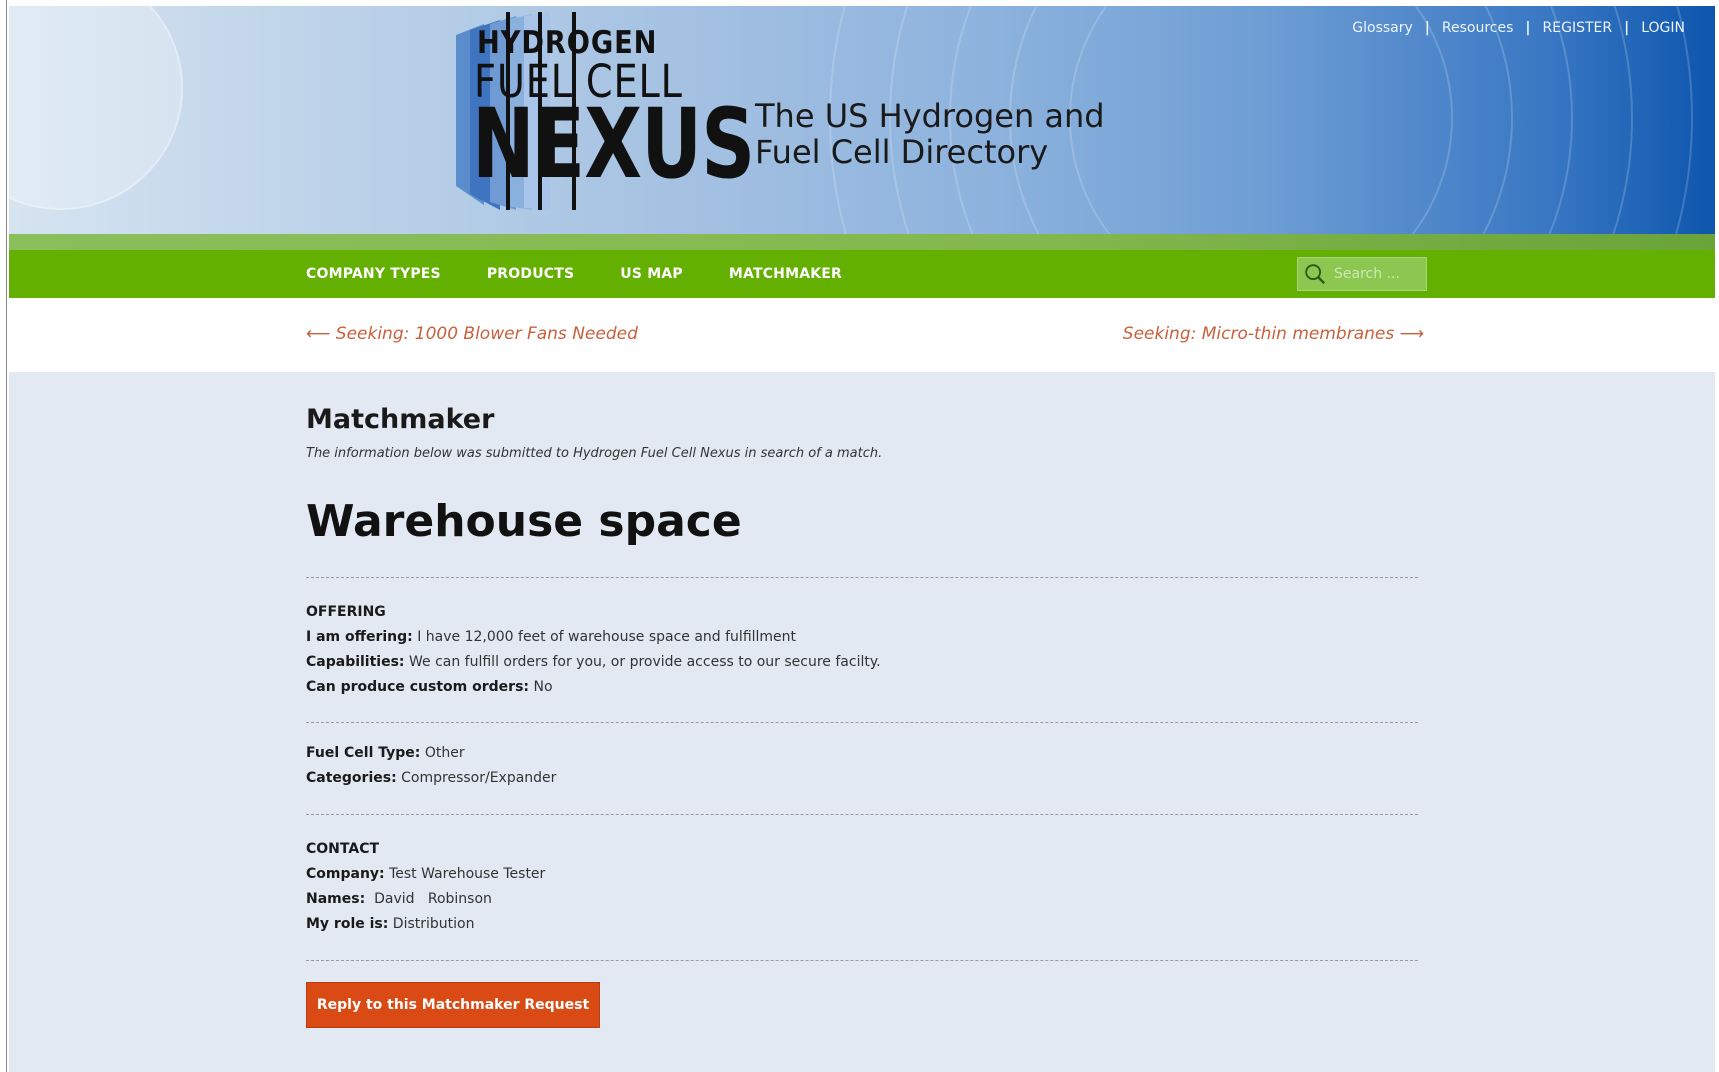 This screenshot has width=1719, height=1072. I want to click on search-icon, so click(1315, 274).